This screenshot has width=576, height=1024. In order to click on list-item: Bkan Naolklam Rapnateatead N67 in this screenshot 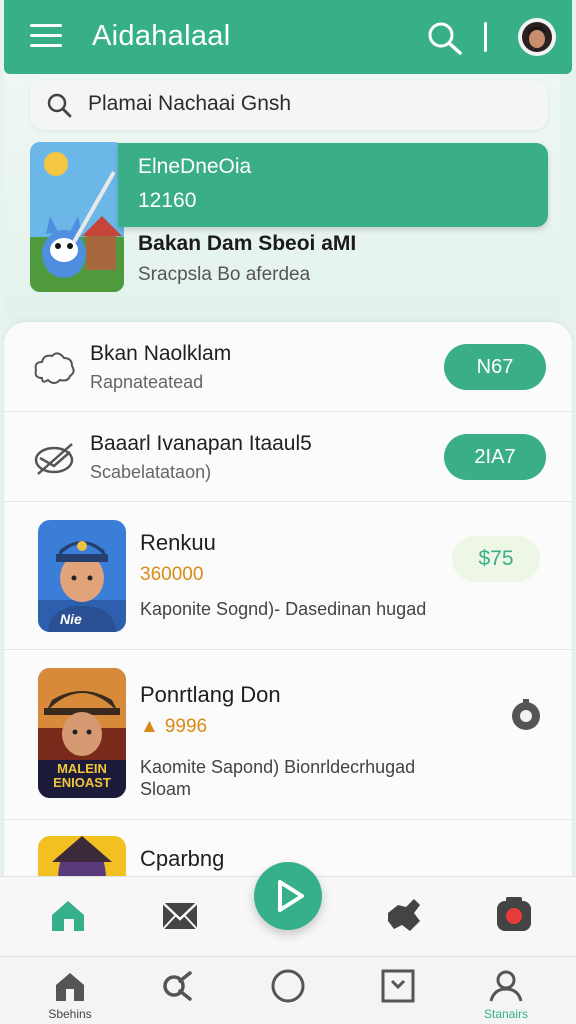, I will do `click(288, 367)`.